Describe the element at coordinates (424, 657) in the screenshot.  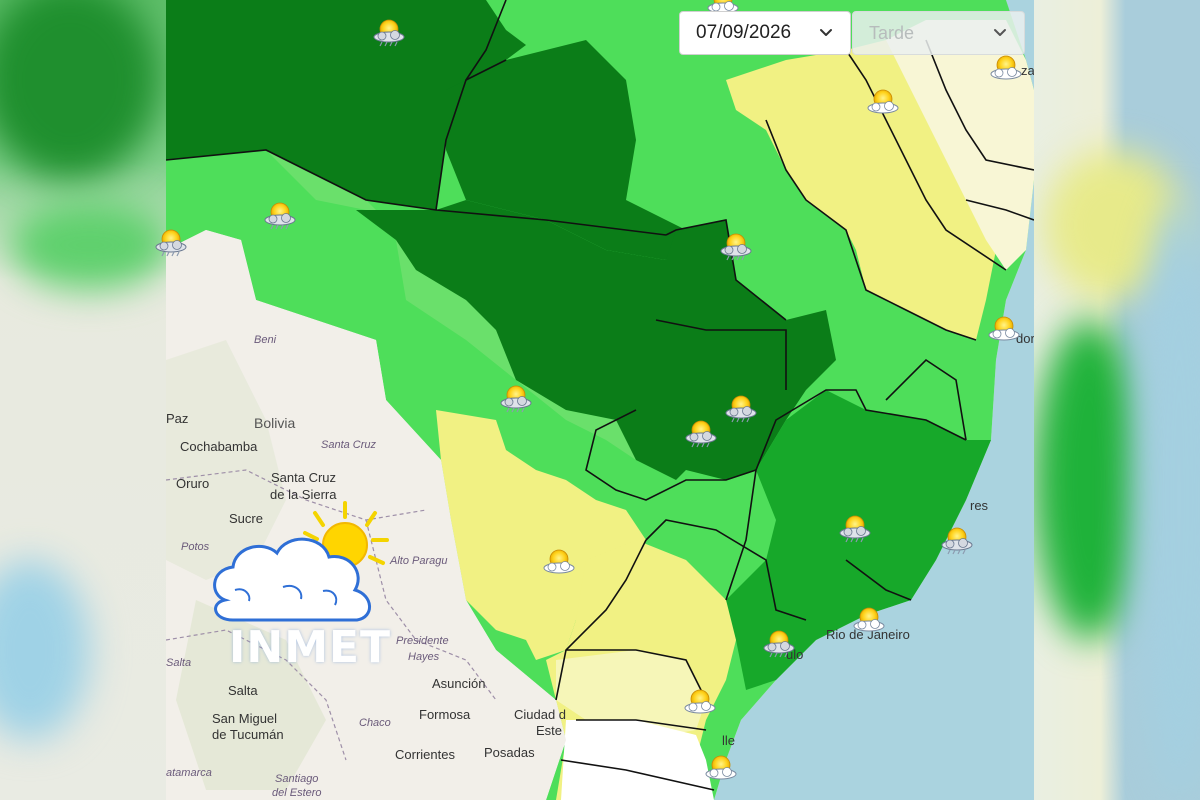
I see `label-hayes: Hayes` at that location.